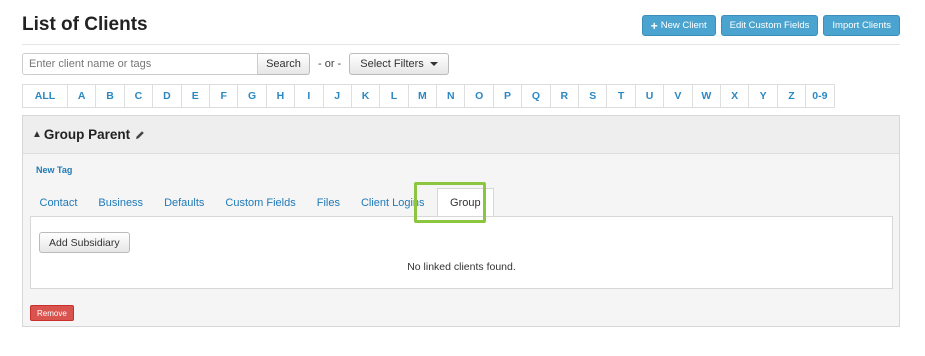  Describe the element at coordinates (678, 96) in the screenshot. I see `alpha-filter-v: V` at that location.